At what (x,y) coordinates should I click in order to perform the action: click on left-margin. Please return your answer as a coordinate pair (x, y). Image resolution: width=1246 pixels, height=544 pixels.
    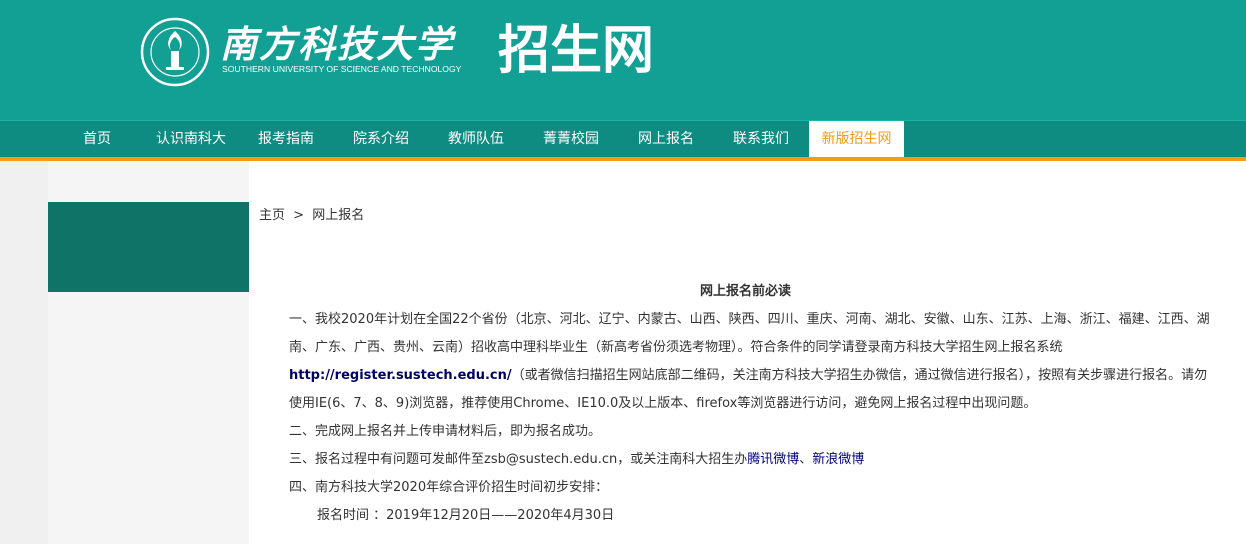
    Looking at the image, I should click on (24, 352).